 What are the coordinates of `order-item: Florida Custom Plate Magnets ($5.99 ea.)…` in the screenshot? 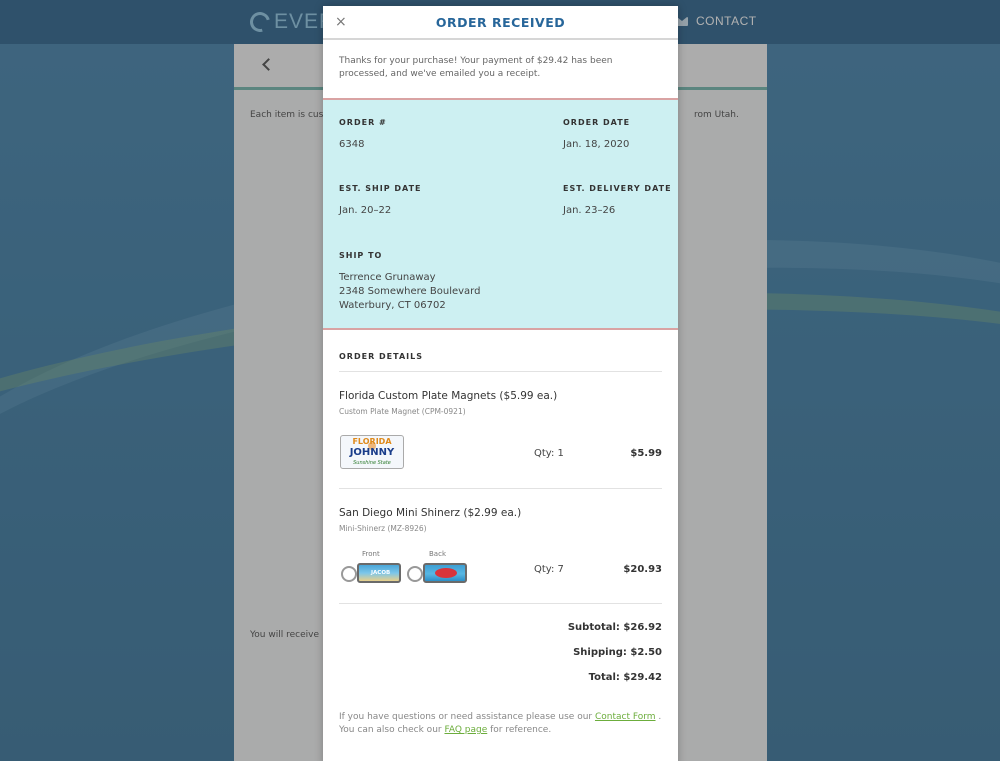 It's located at (500, 430).